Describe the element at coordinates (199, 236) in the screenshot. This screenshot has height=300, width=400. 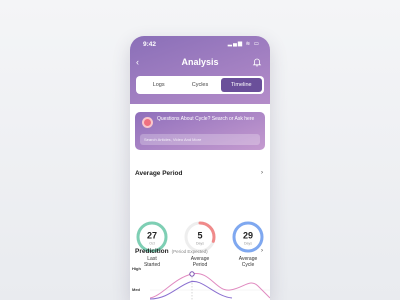
I see `stat-value: 5` at that location.